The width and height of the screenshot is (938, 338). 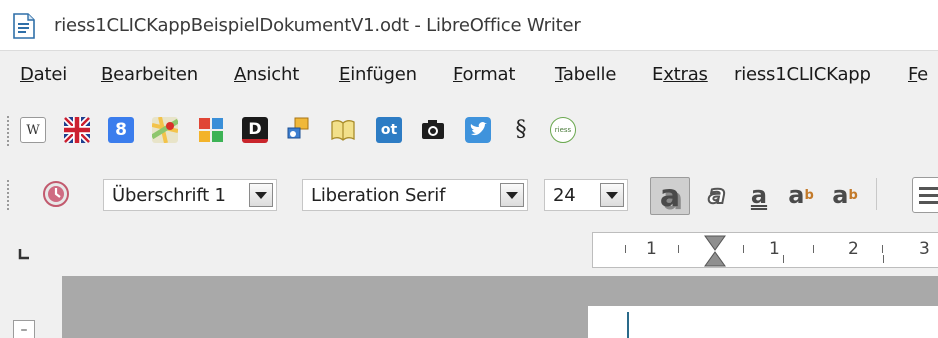 What do you see at coordinates (564, 195) in the screenshot?
I see `font-size-value: 24` at bounding box center [564, 195].